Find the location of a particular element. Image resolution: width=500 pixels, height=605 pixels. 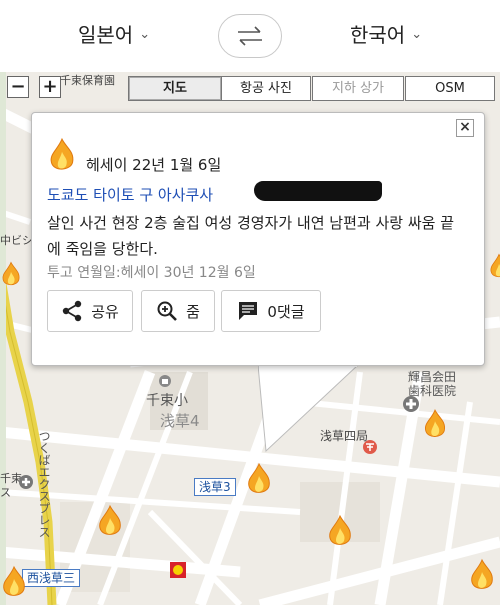

source-language-label: 일본어 is located at coordinates (106, 35).